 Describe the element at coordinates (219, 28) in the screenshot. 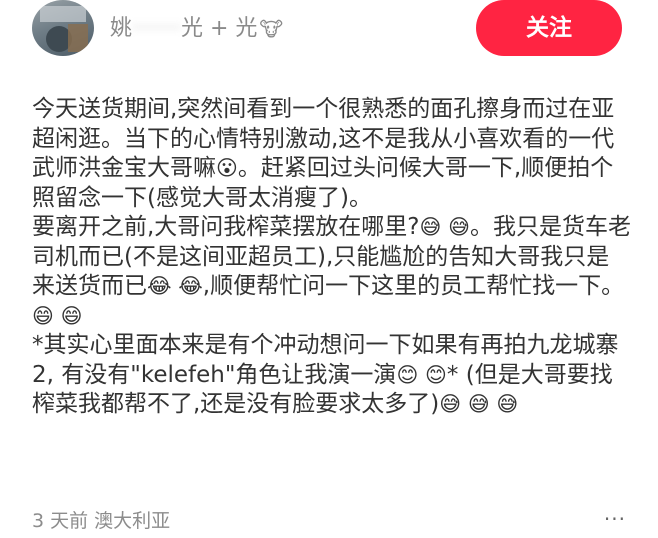

I see `username-end: 光 + 光` at that location.